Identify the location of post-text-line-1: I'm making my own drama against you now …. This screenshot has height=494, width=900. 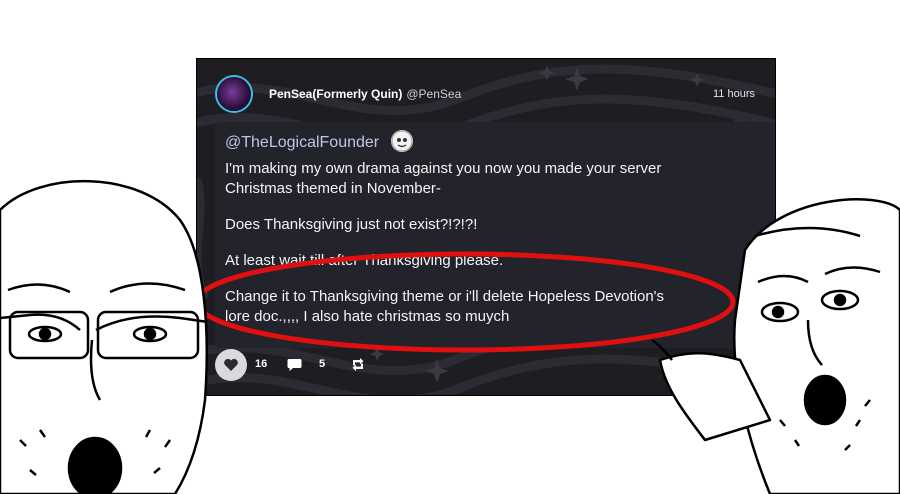
(443, 168).